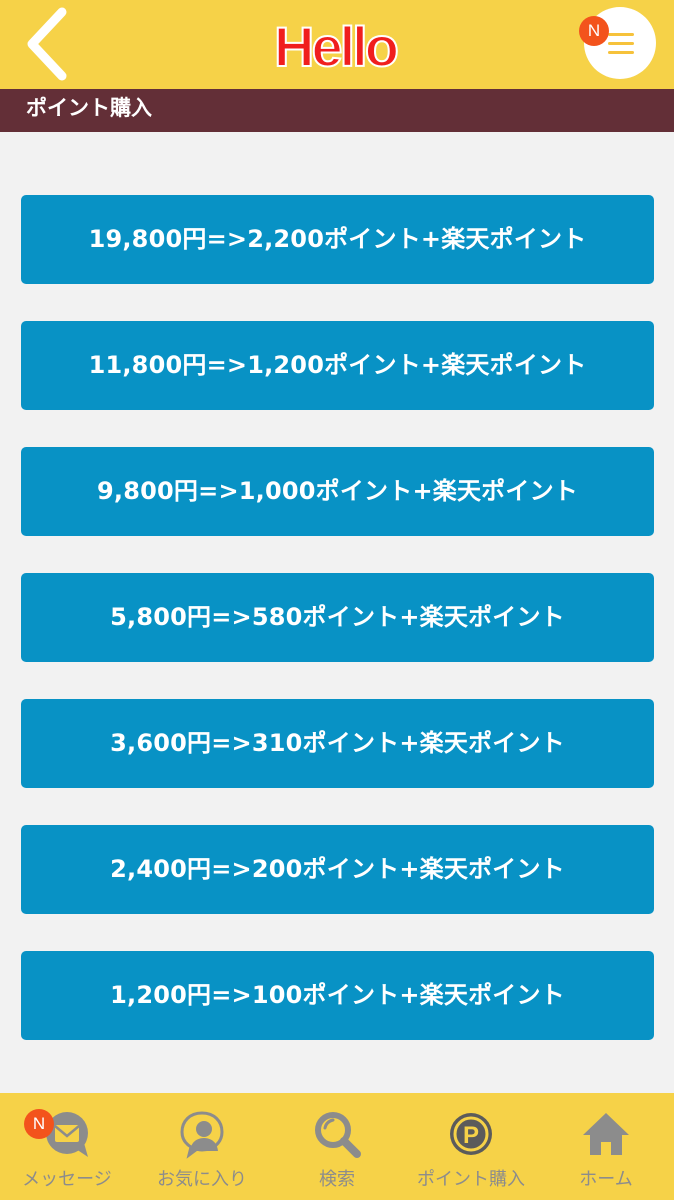 The image size is (674, 1200). What do you see at coordinates (337, 743) in the screenshot?
I see `plan-button-3600: 3,600円=>310ポイント+楽天ポイント` at bounding box center [337, 743].